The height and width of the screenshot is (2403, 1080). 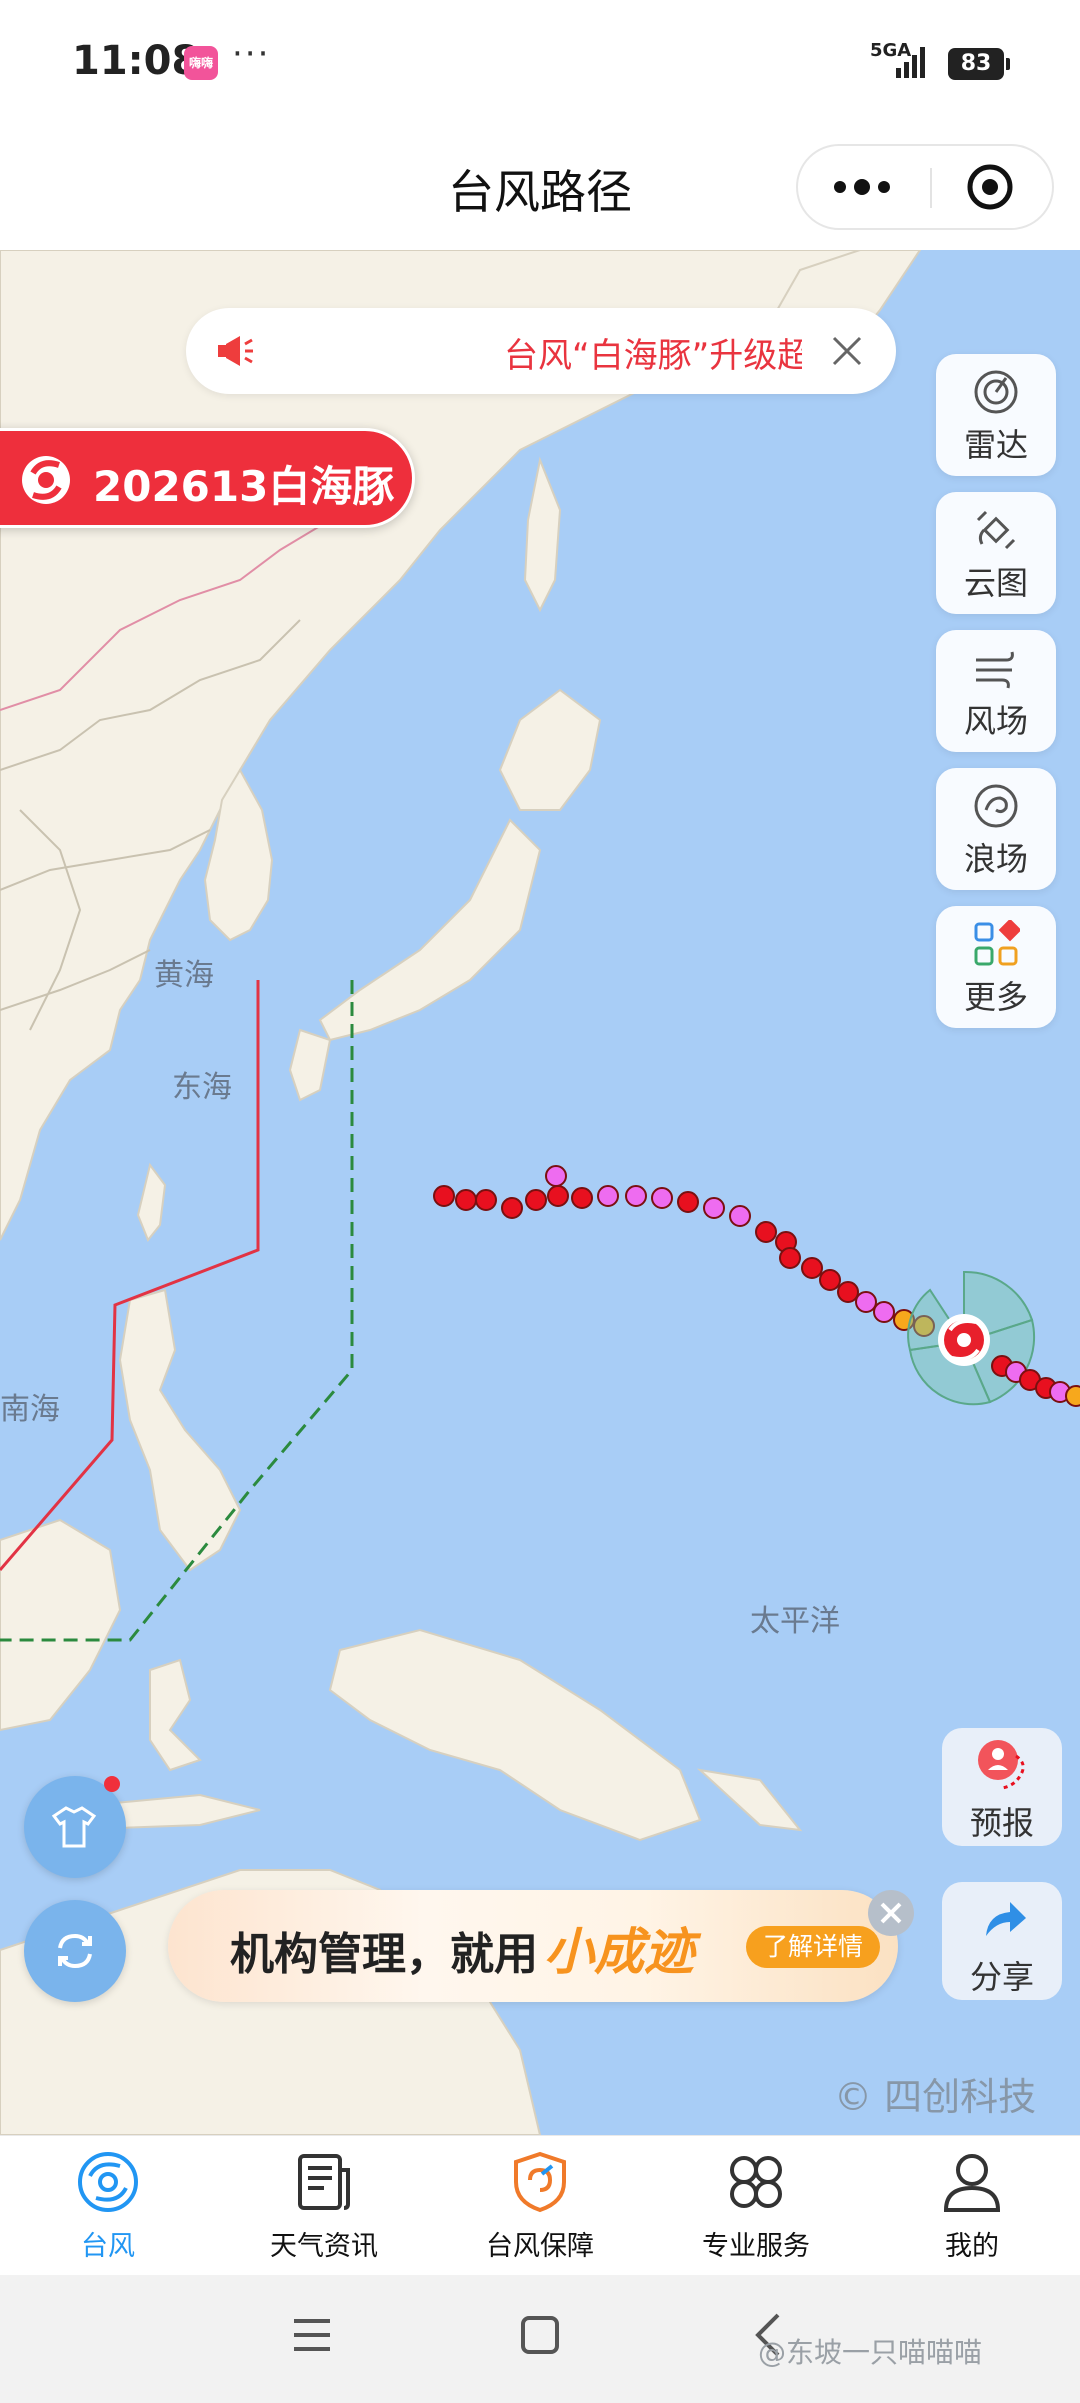 I want to click on ad-text: 机构管理，就用, so click(x=384, y=1954).